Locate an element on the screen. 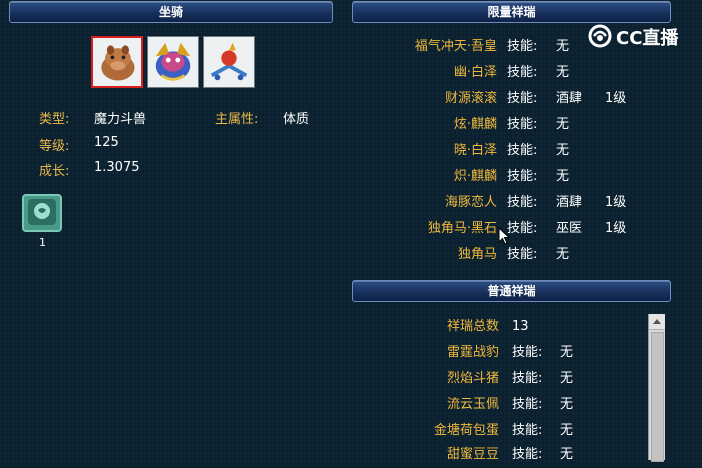 The height and width of the screenshot is (468, 702). mount-slot-dragon is located at coordinates (173, 62).